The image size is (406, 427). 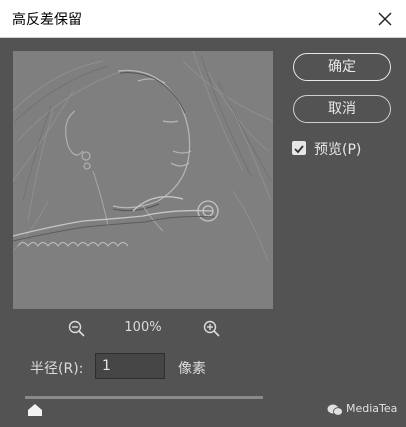 I want to click on radius-label: 半径(R):, so click(x=57, y=369).